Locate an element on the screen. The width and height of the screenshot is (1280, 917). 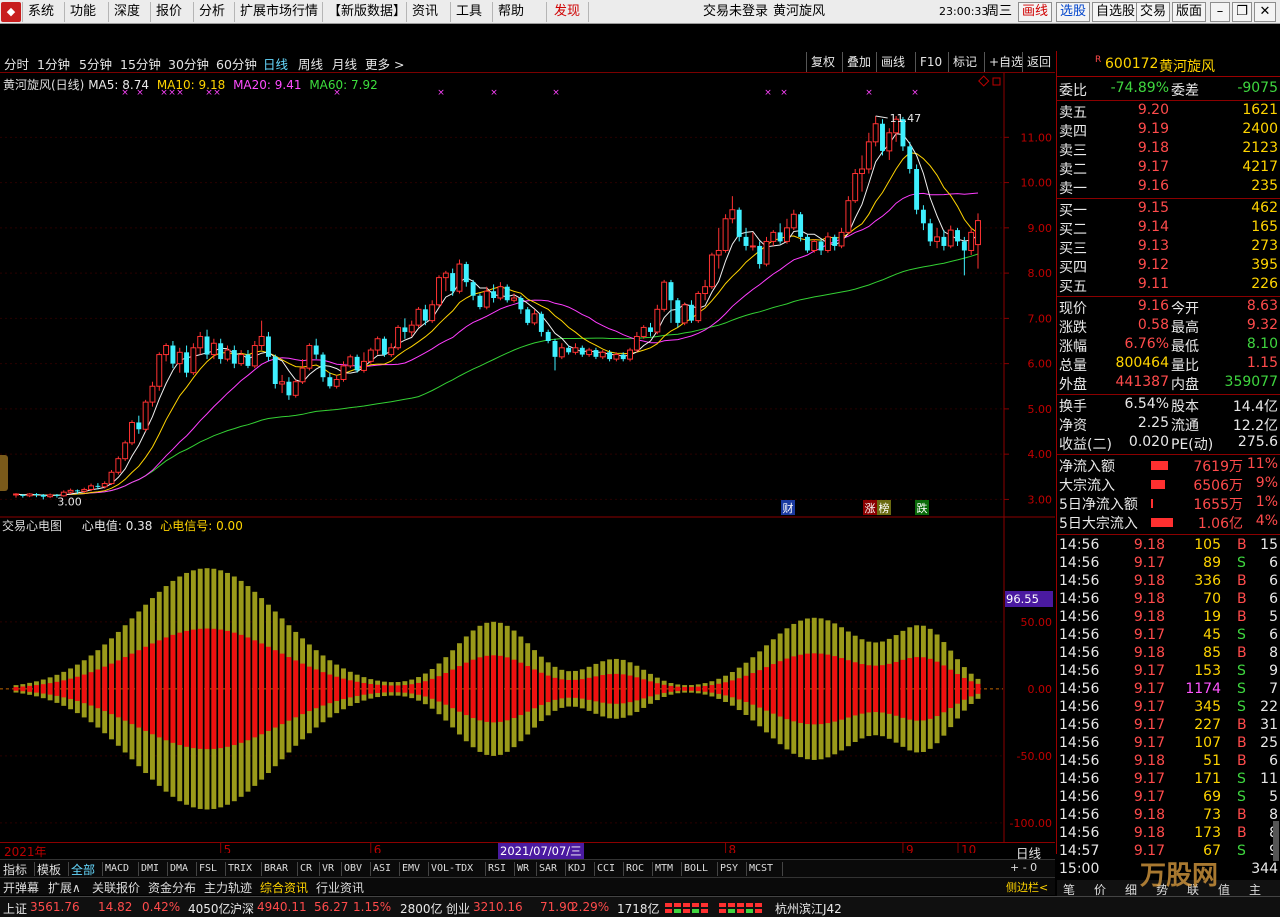
bid-price: 9.13 is located at coordinates (1153, 246).